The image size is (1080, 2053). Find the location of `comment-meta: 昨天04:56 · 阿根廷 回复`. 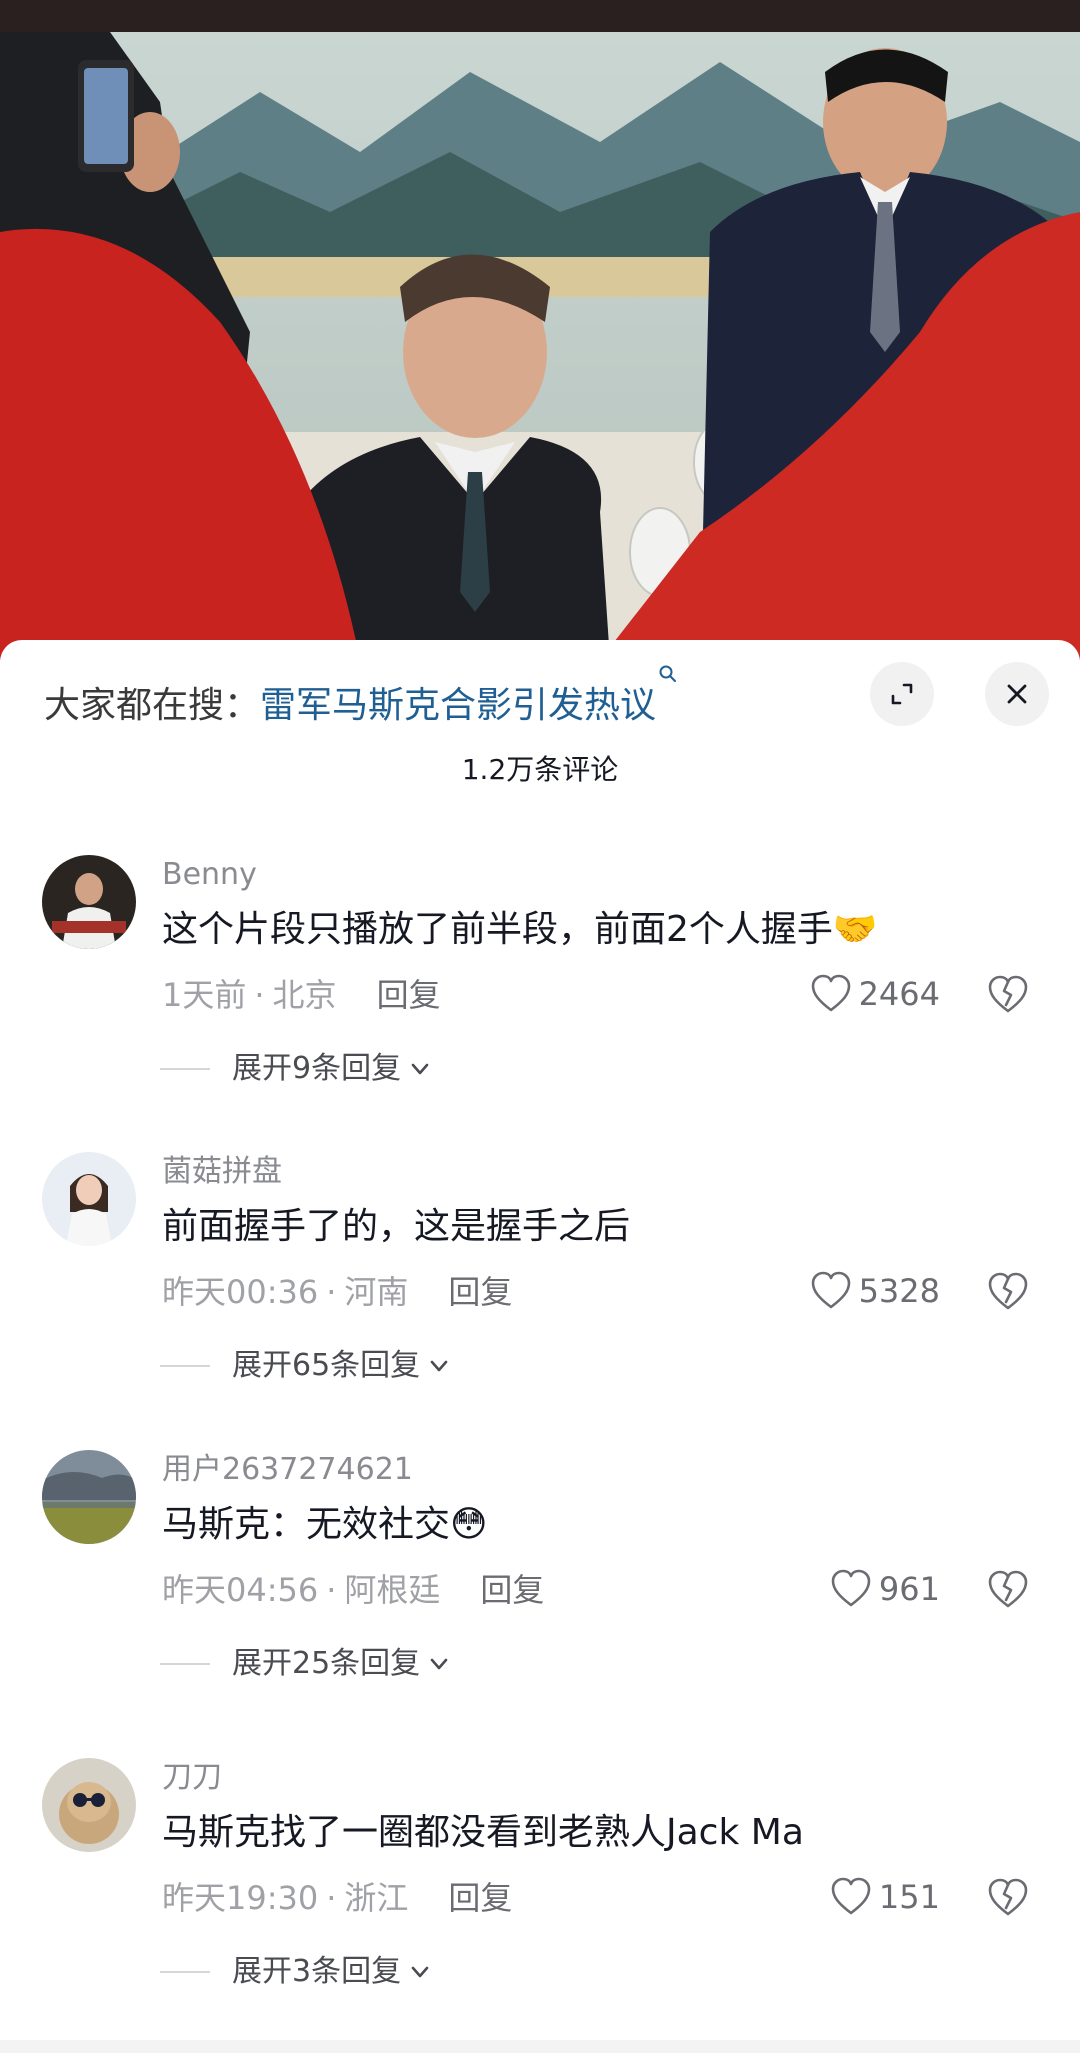

comment-meta: 昨天04:56 · 阿根廷 回复 is located at coordinates (353, 1590).